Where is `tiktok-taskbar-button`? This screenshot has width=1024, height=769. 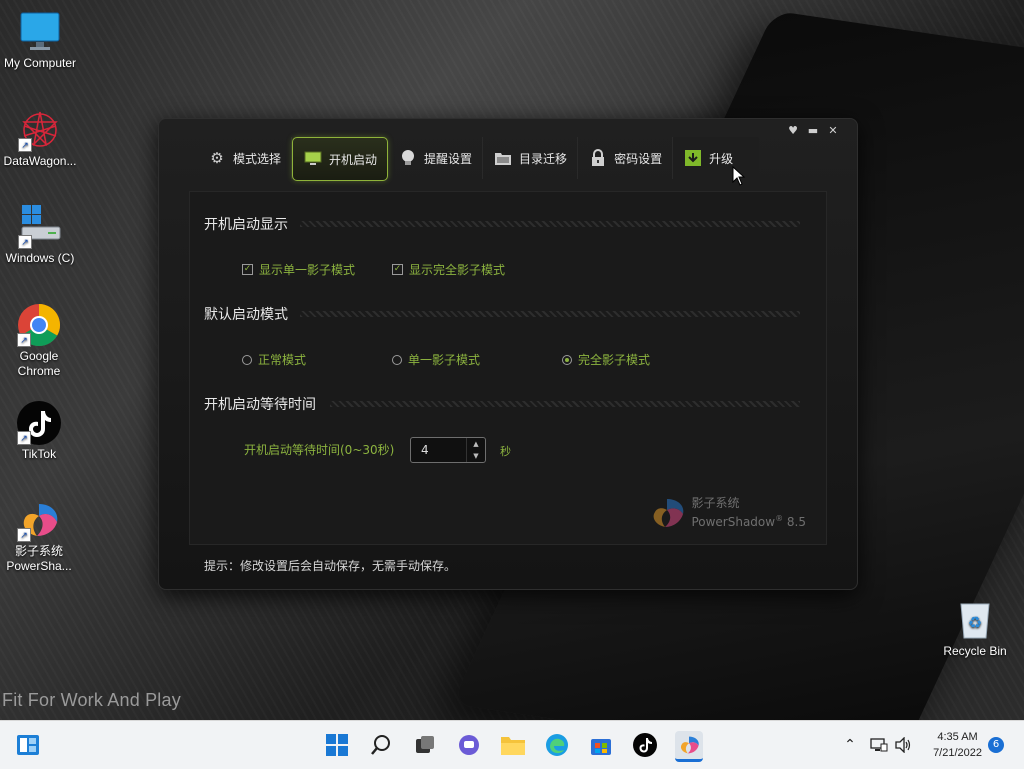
tiktok-taskbar-button is located at coordinates (645, 745).